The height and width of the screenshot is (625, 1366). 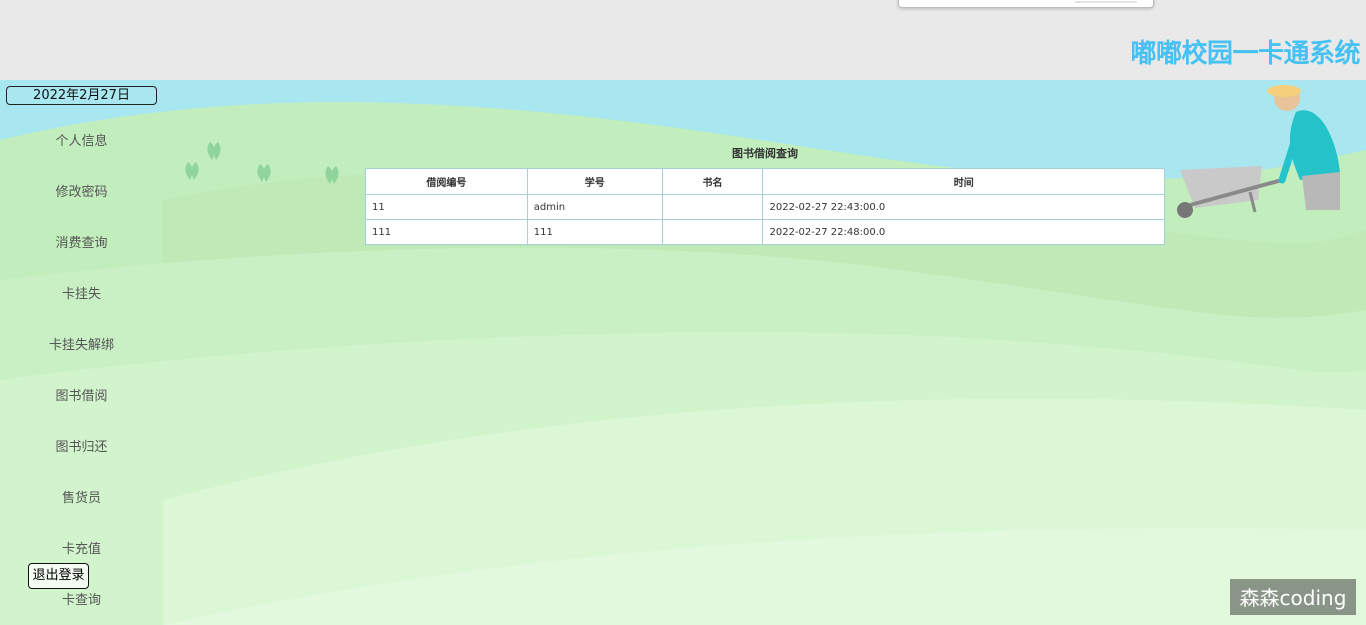 I want to click on sidebar-item-consumption-query: 消费查询, so click(x=81, y=241).